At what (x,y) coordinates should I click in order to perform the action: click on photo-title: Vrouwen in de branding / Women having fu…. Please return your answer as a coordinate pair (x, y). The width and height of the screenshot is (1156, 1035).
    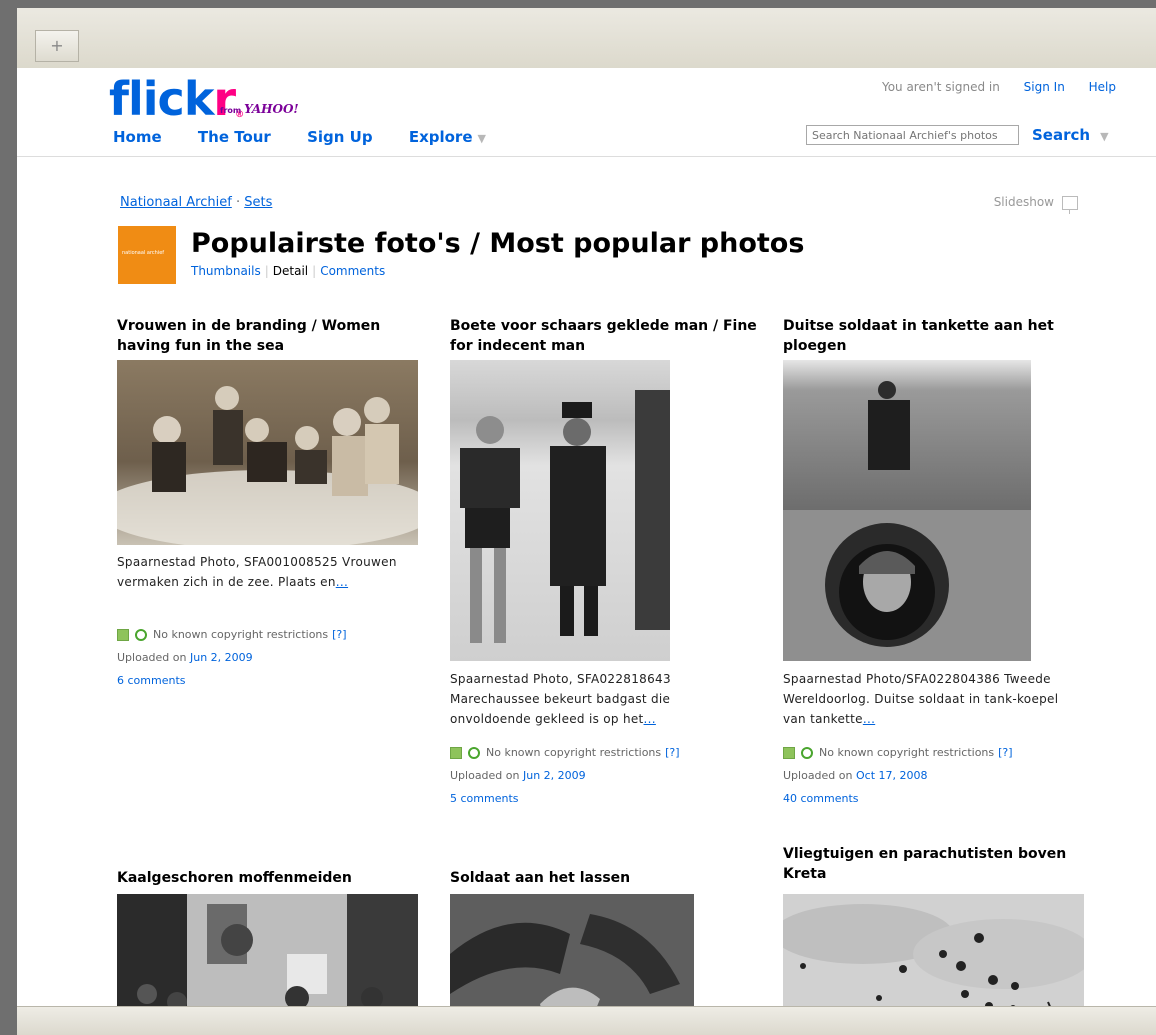
    Looking at the image, I should click on (272, 336).